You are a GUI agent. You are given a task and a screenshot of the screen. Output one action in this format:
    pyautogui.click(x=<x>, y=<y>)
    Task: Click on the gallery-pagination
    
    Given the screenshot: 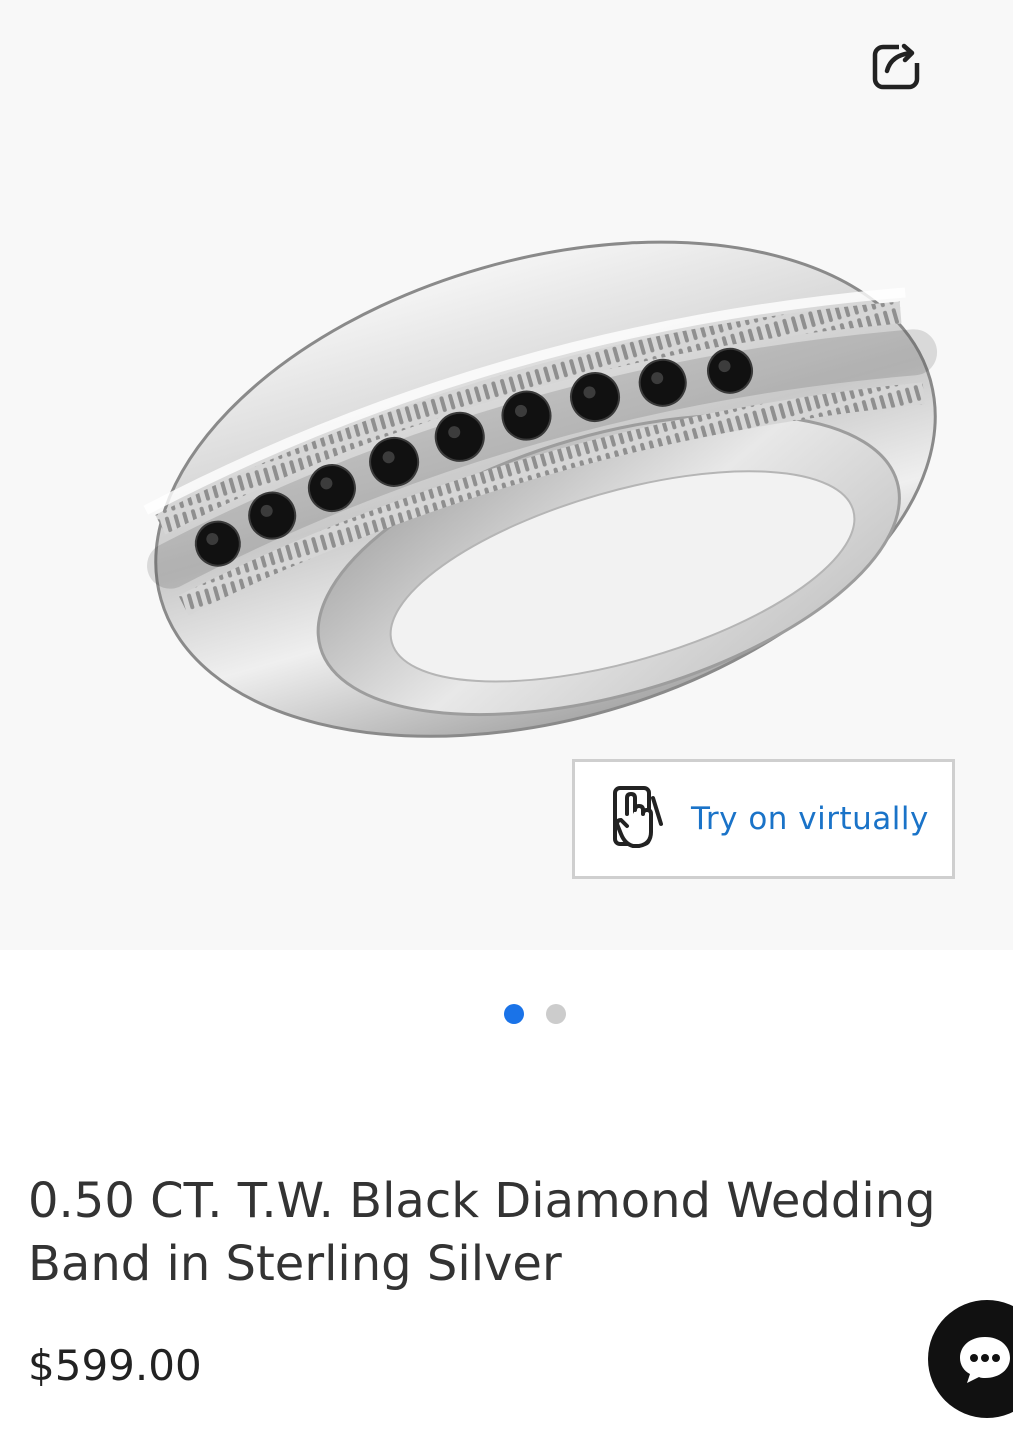 What is the action you would take?
    pyautogui.click(x=506, y=1015)
    